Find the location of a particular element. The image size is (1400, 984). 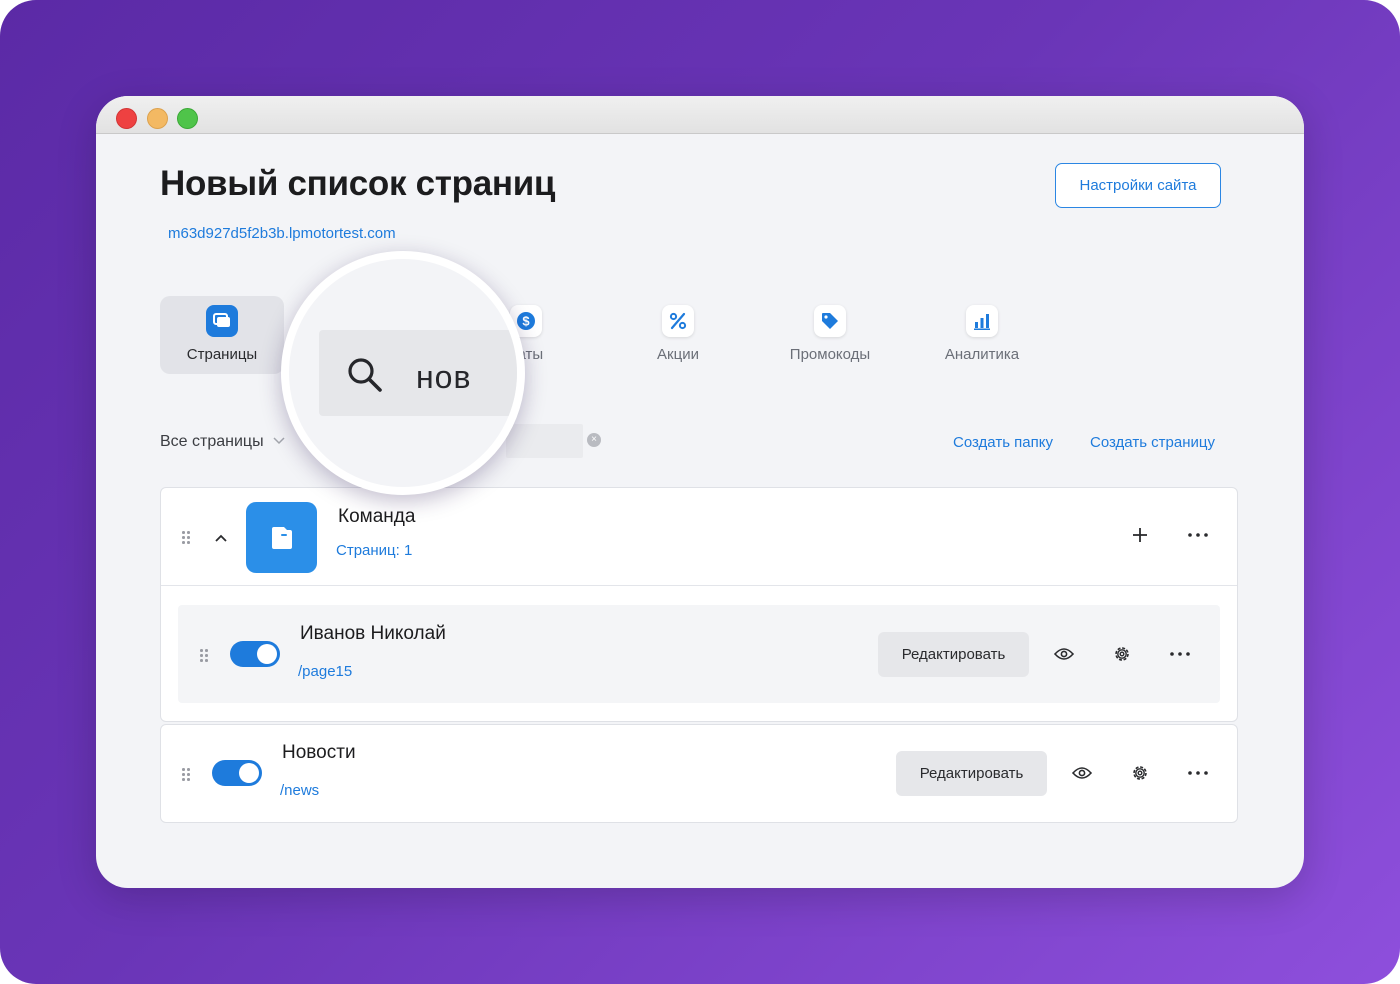

page-title: Иванов Николай is located at coordinates (373, 634).